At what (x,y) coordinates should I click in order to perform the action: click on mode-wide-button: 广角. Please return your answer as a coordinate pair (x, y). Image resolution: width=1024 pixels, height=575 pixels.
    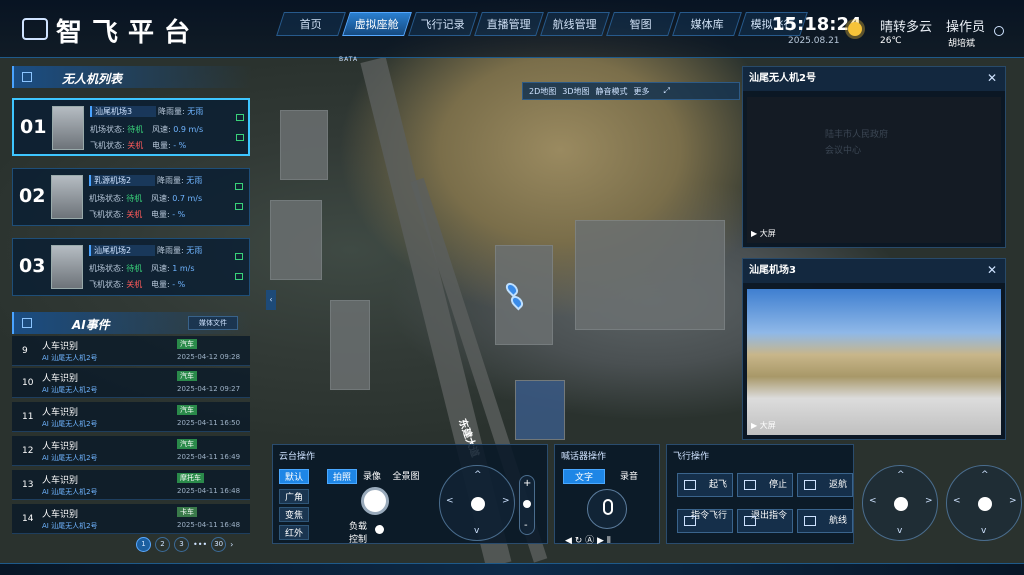
    Looking at the image, I should click on (294, 496).